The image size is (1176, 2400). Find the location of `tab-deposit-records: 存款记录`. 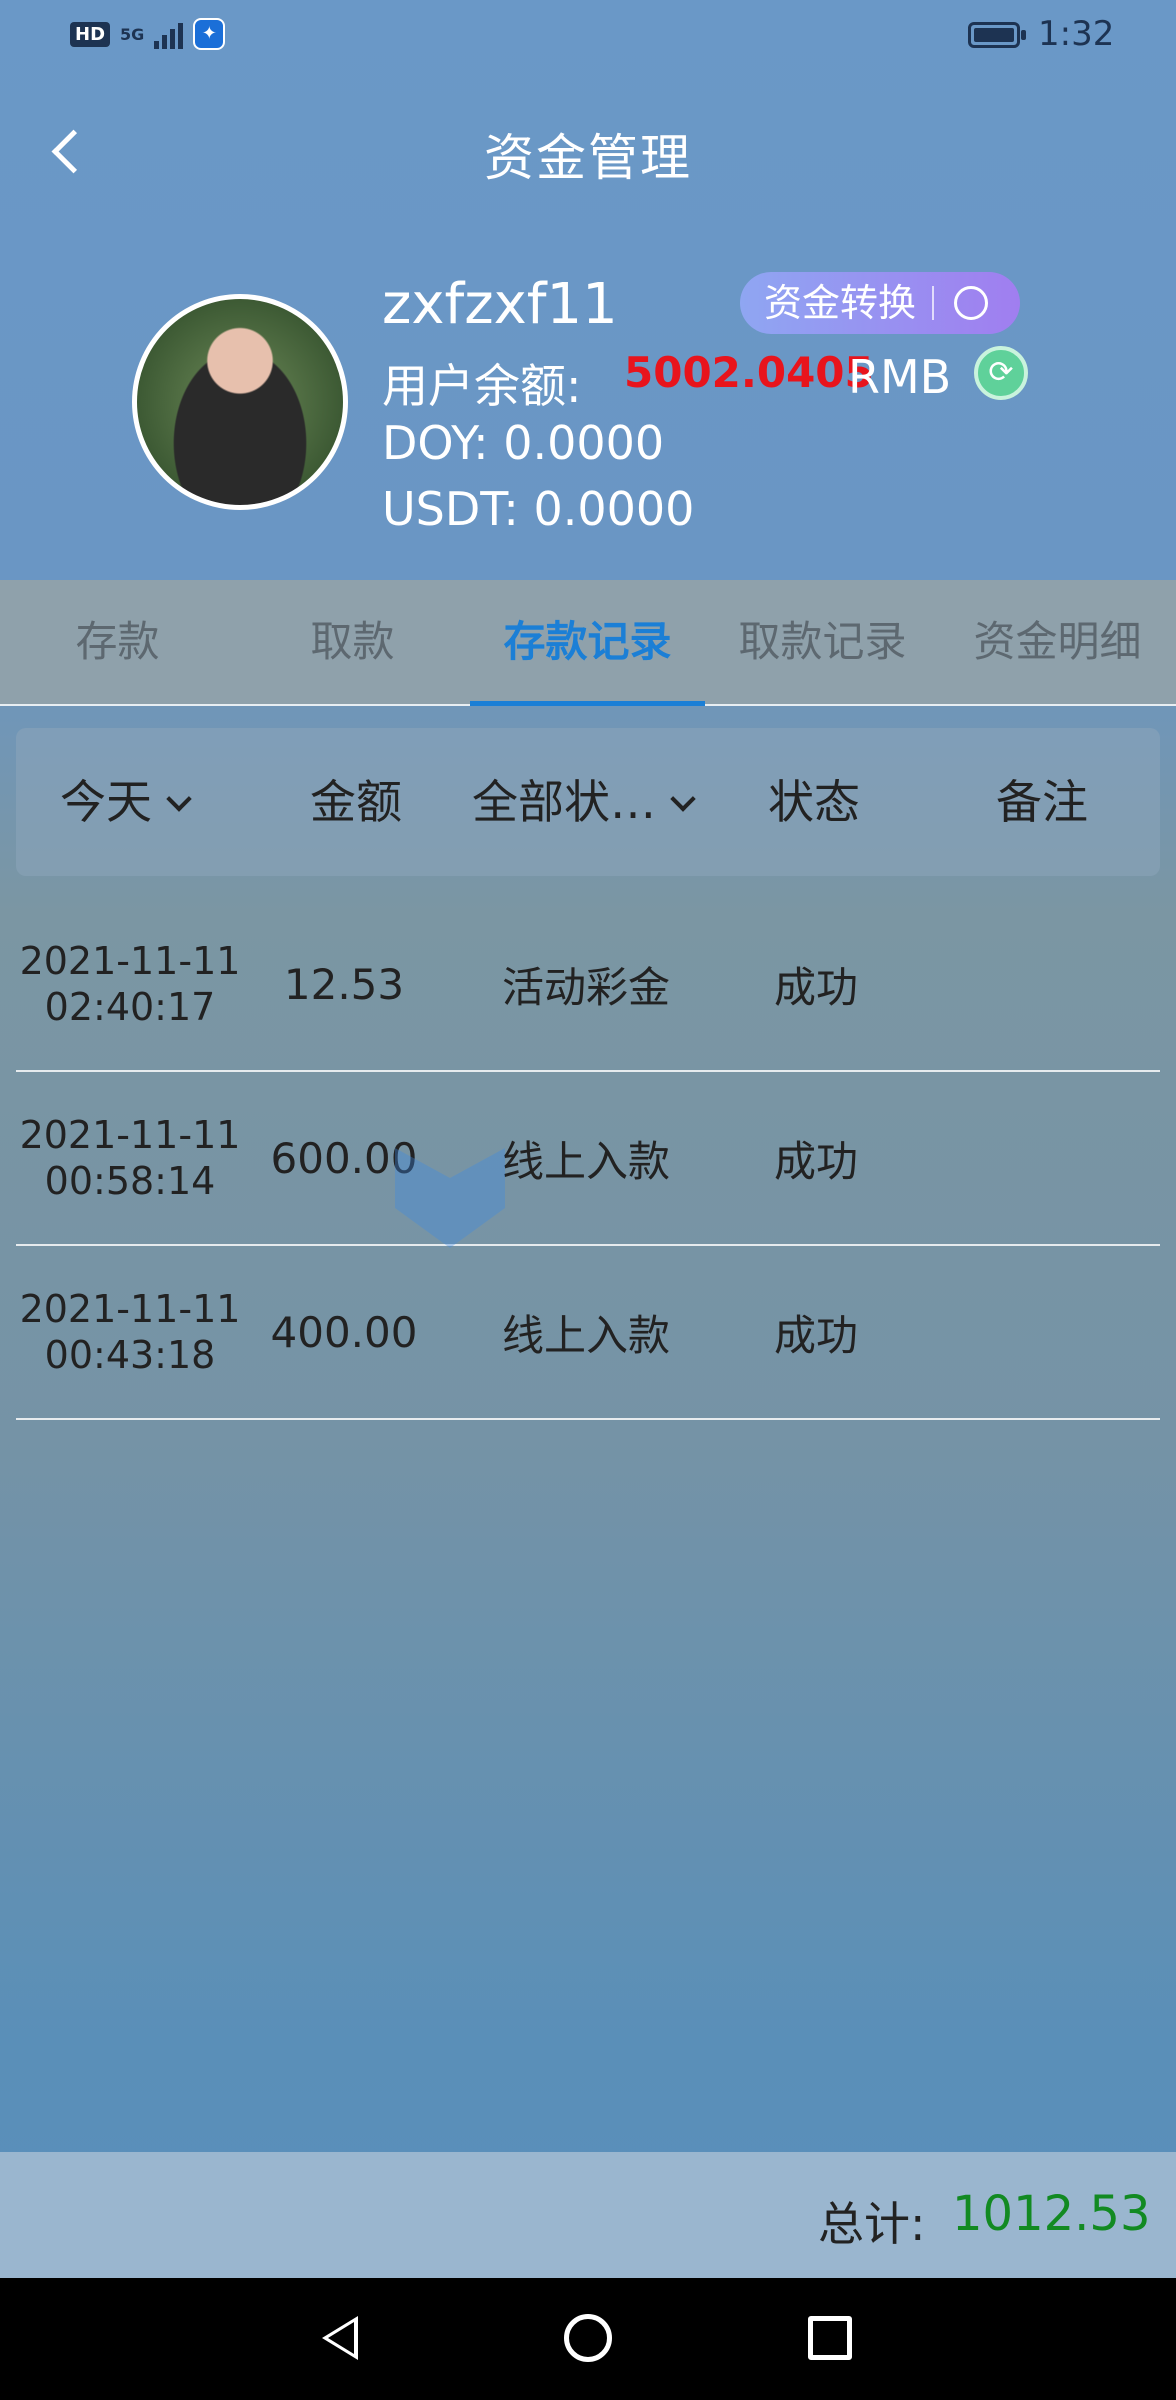

tab-deposit-records: 存款记录 is located at coordinates (587, 643).